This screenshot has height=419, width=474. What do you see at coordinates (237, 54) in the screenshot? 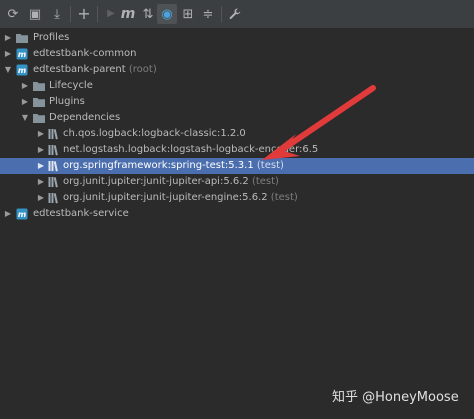
I see `tree-item-module-common: ▶ m edtestbank-common` at bounding box center [237, 54].